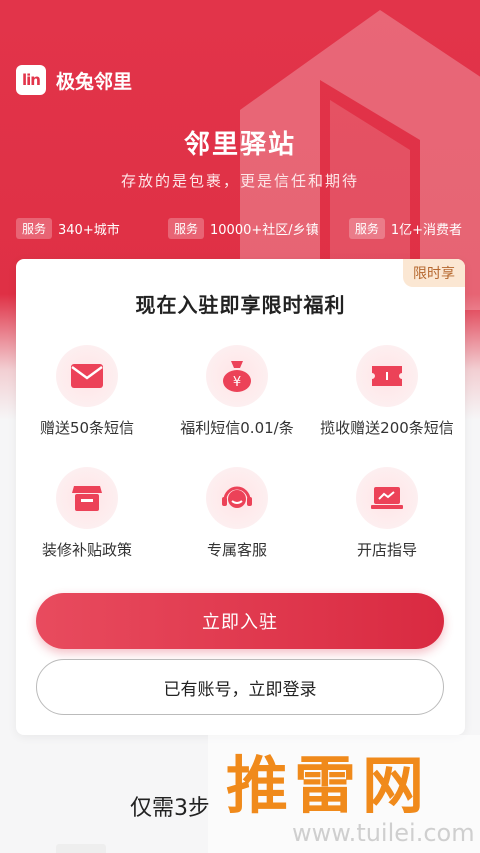 The width and height of the screenshot is (480, 853). I want to click on service-stats: 服务 340+城市 服务 10000+社区/乡镇 服务 1亿+消费者, so click(240, 229).